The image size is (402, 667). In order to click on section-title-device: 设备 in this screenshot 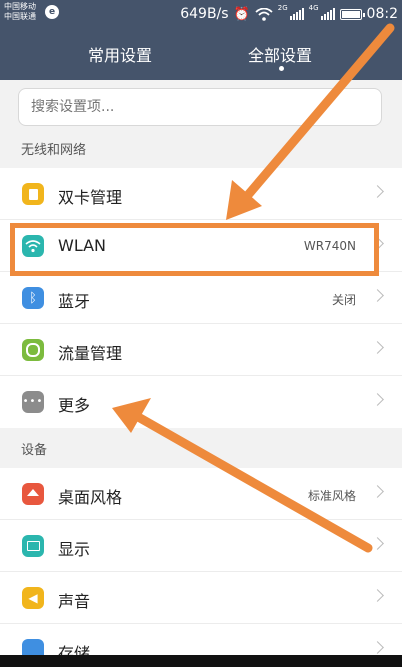, I will do `click(201, 451)`.